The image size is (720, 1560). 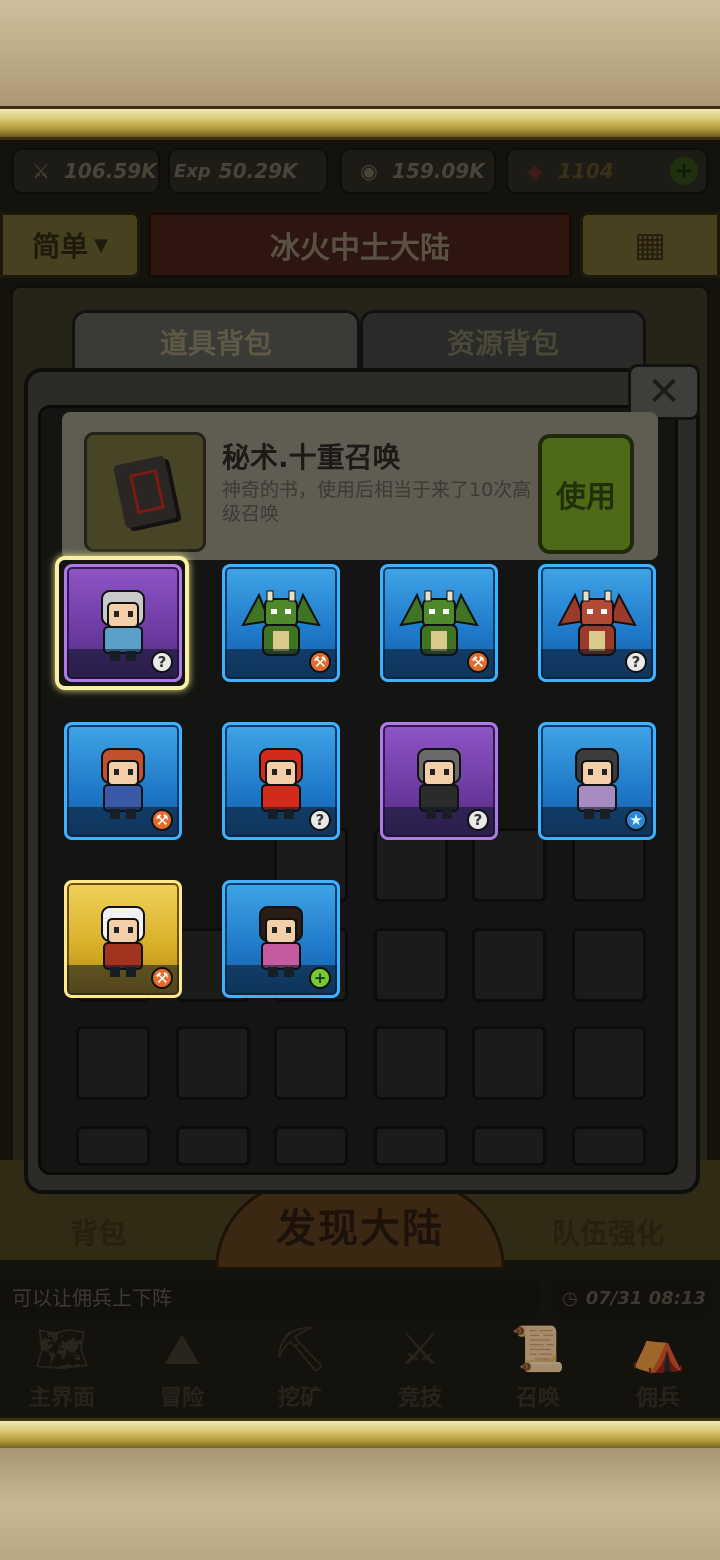 I want to click on clock: ◷ 07/31 08:13, so click(x=632, y=1298).